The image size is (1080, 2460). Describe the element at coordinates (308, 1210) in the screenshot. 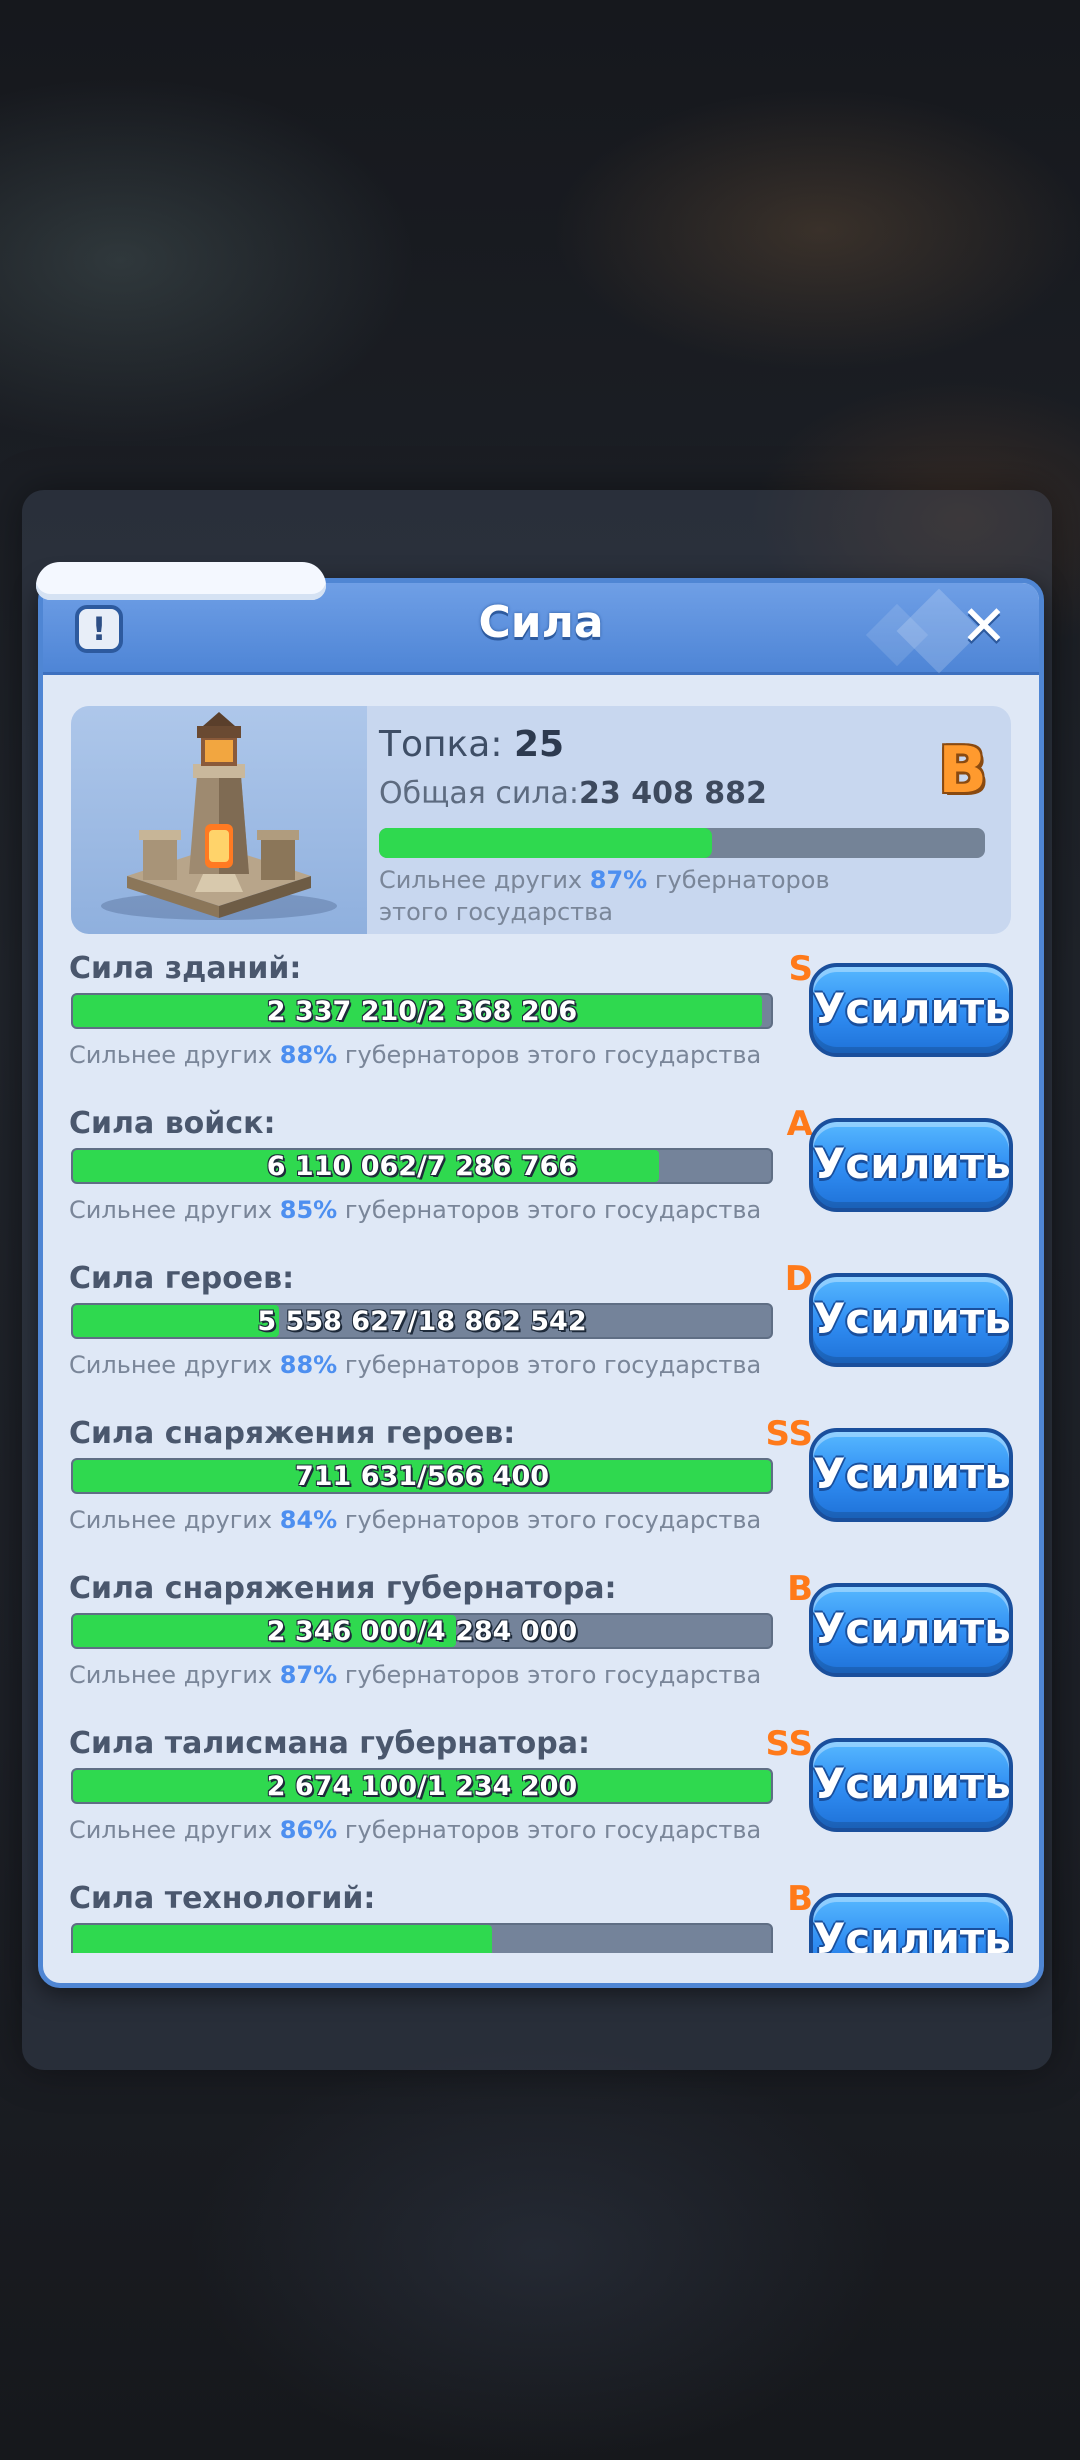

I see `rank-percent: 85%` at that location.